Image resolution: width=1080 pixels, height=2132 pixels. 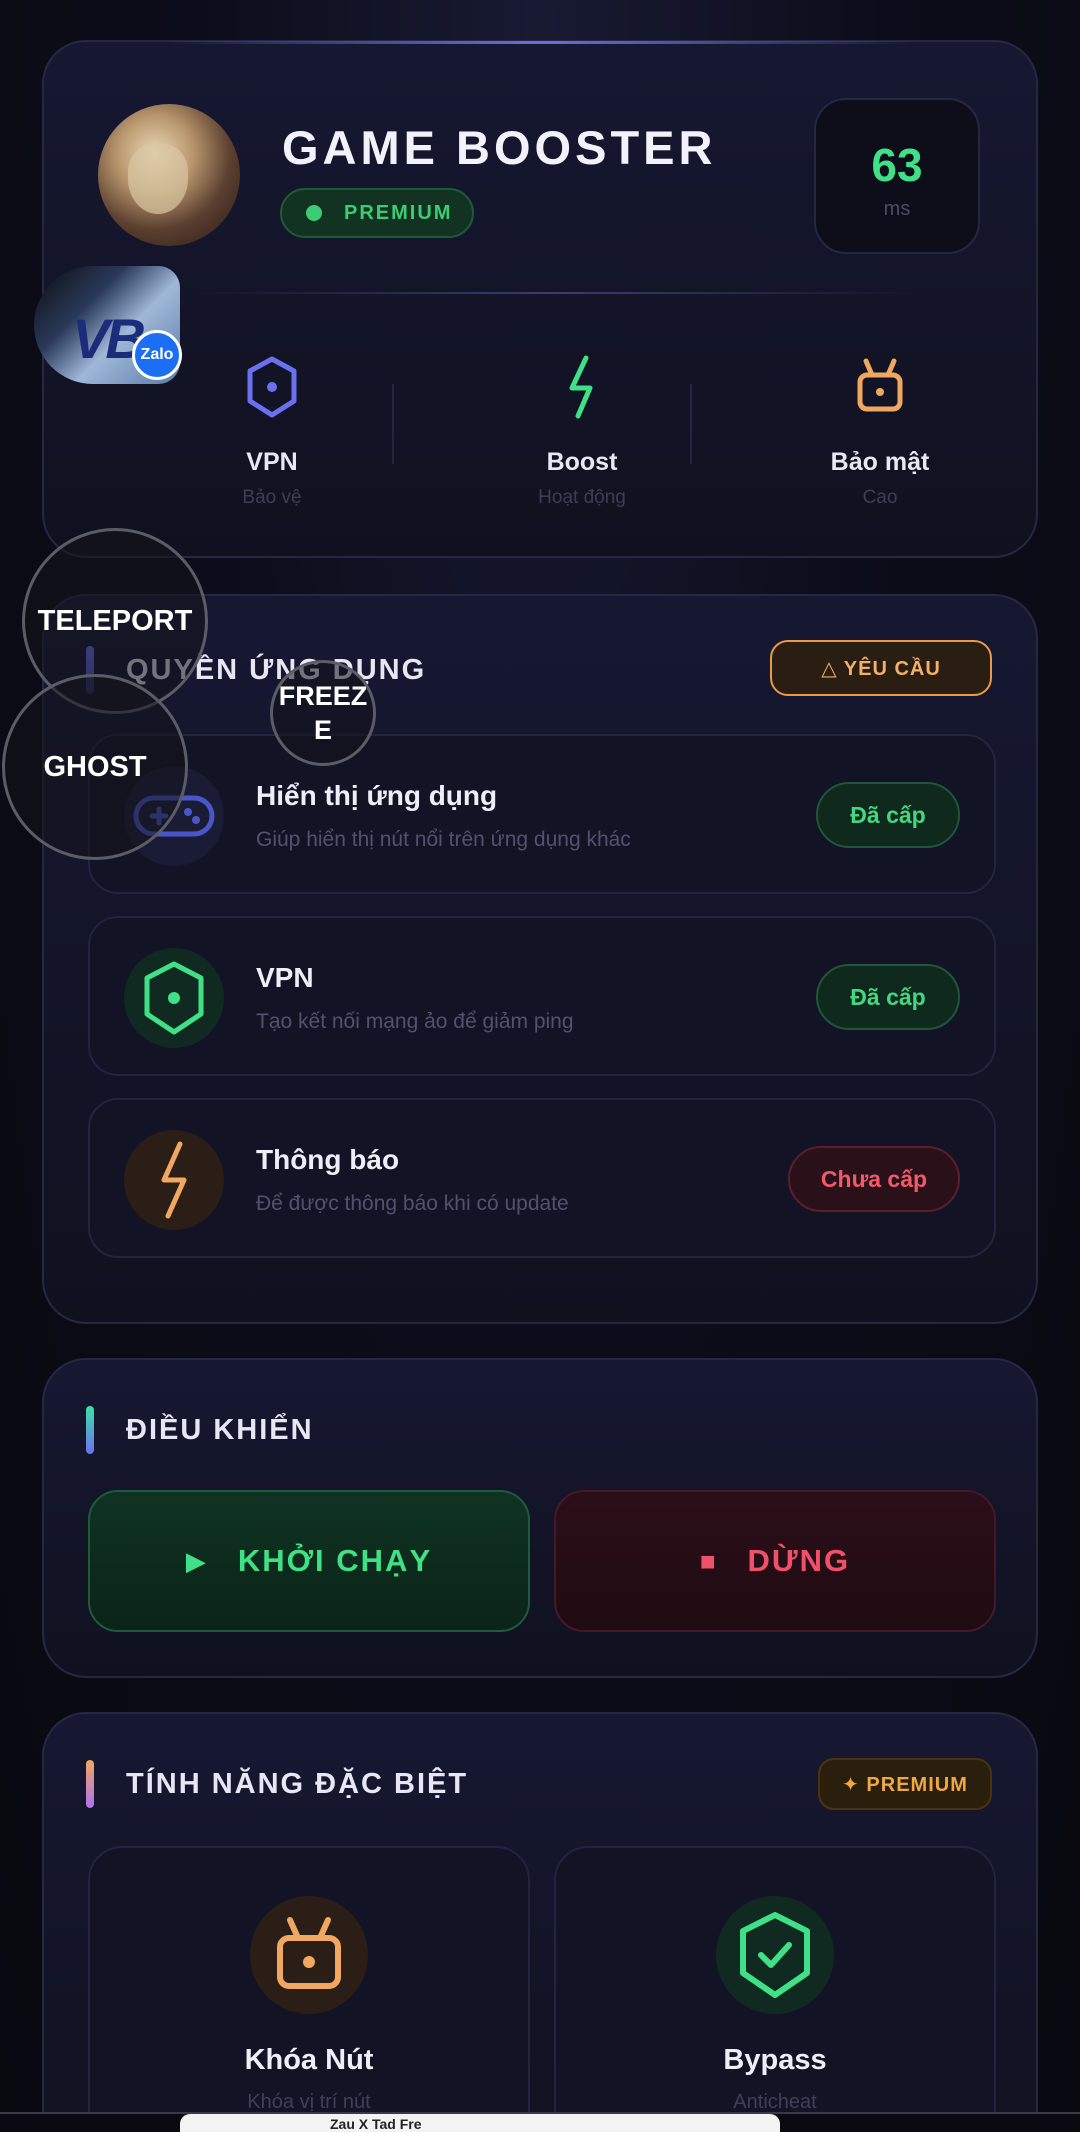 I want to click on app-title: GAME BOOSTER, so click(x=499, y=147).